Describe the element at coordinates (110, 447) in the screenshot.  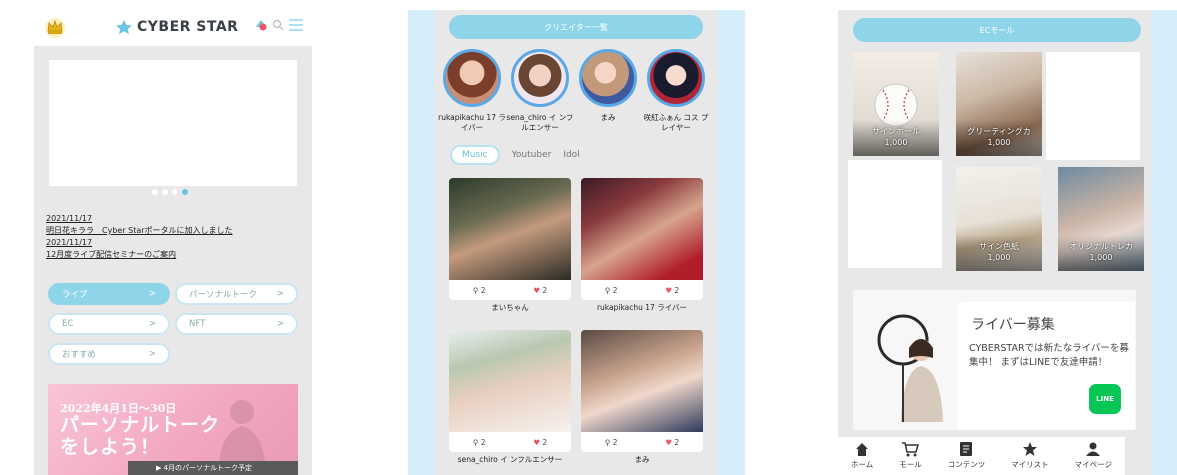
I see `promo-title-line: をしよう！` at that location.